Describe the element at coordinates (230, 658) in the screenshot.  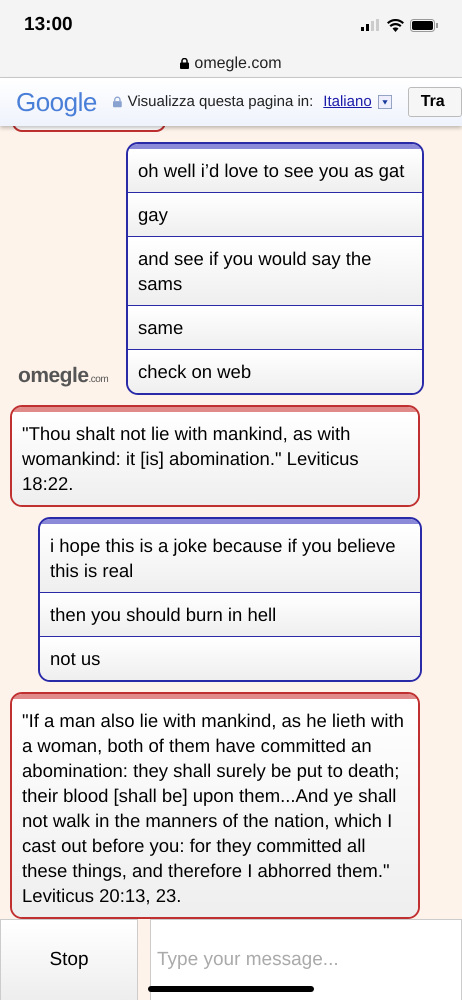
I see `message-text: not us` at that location.